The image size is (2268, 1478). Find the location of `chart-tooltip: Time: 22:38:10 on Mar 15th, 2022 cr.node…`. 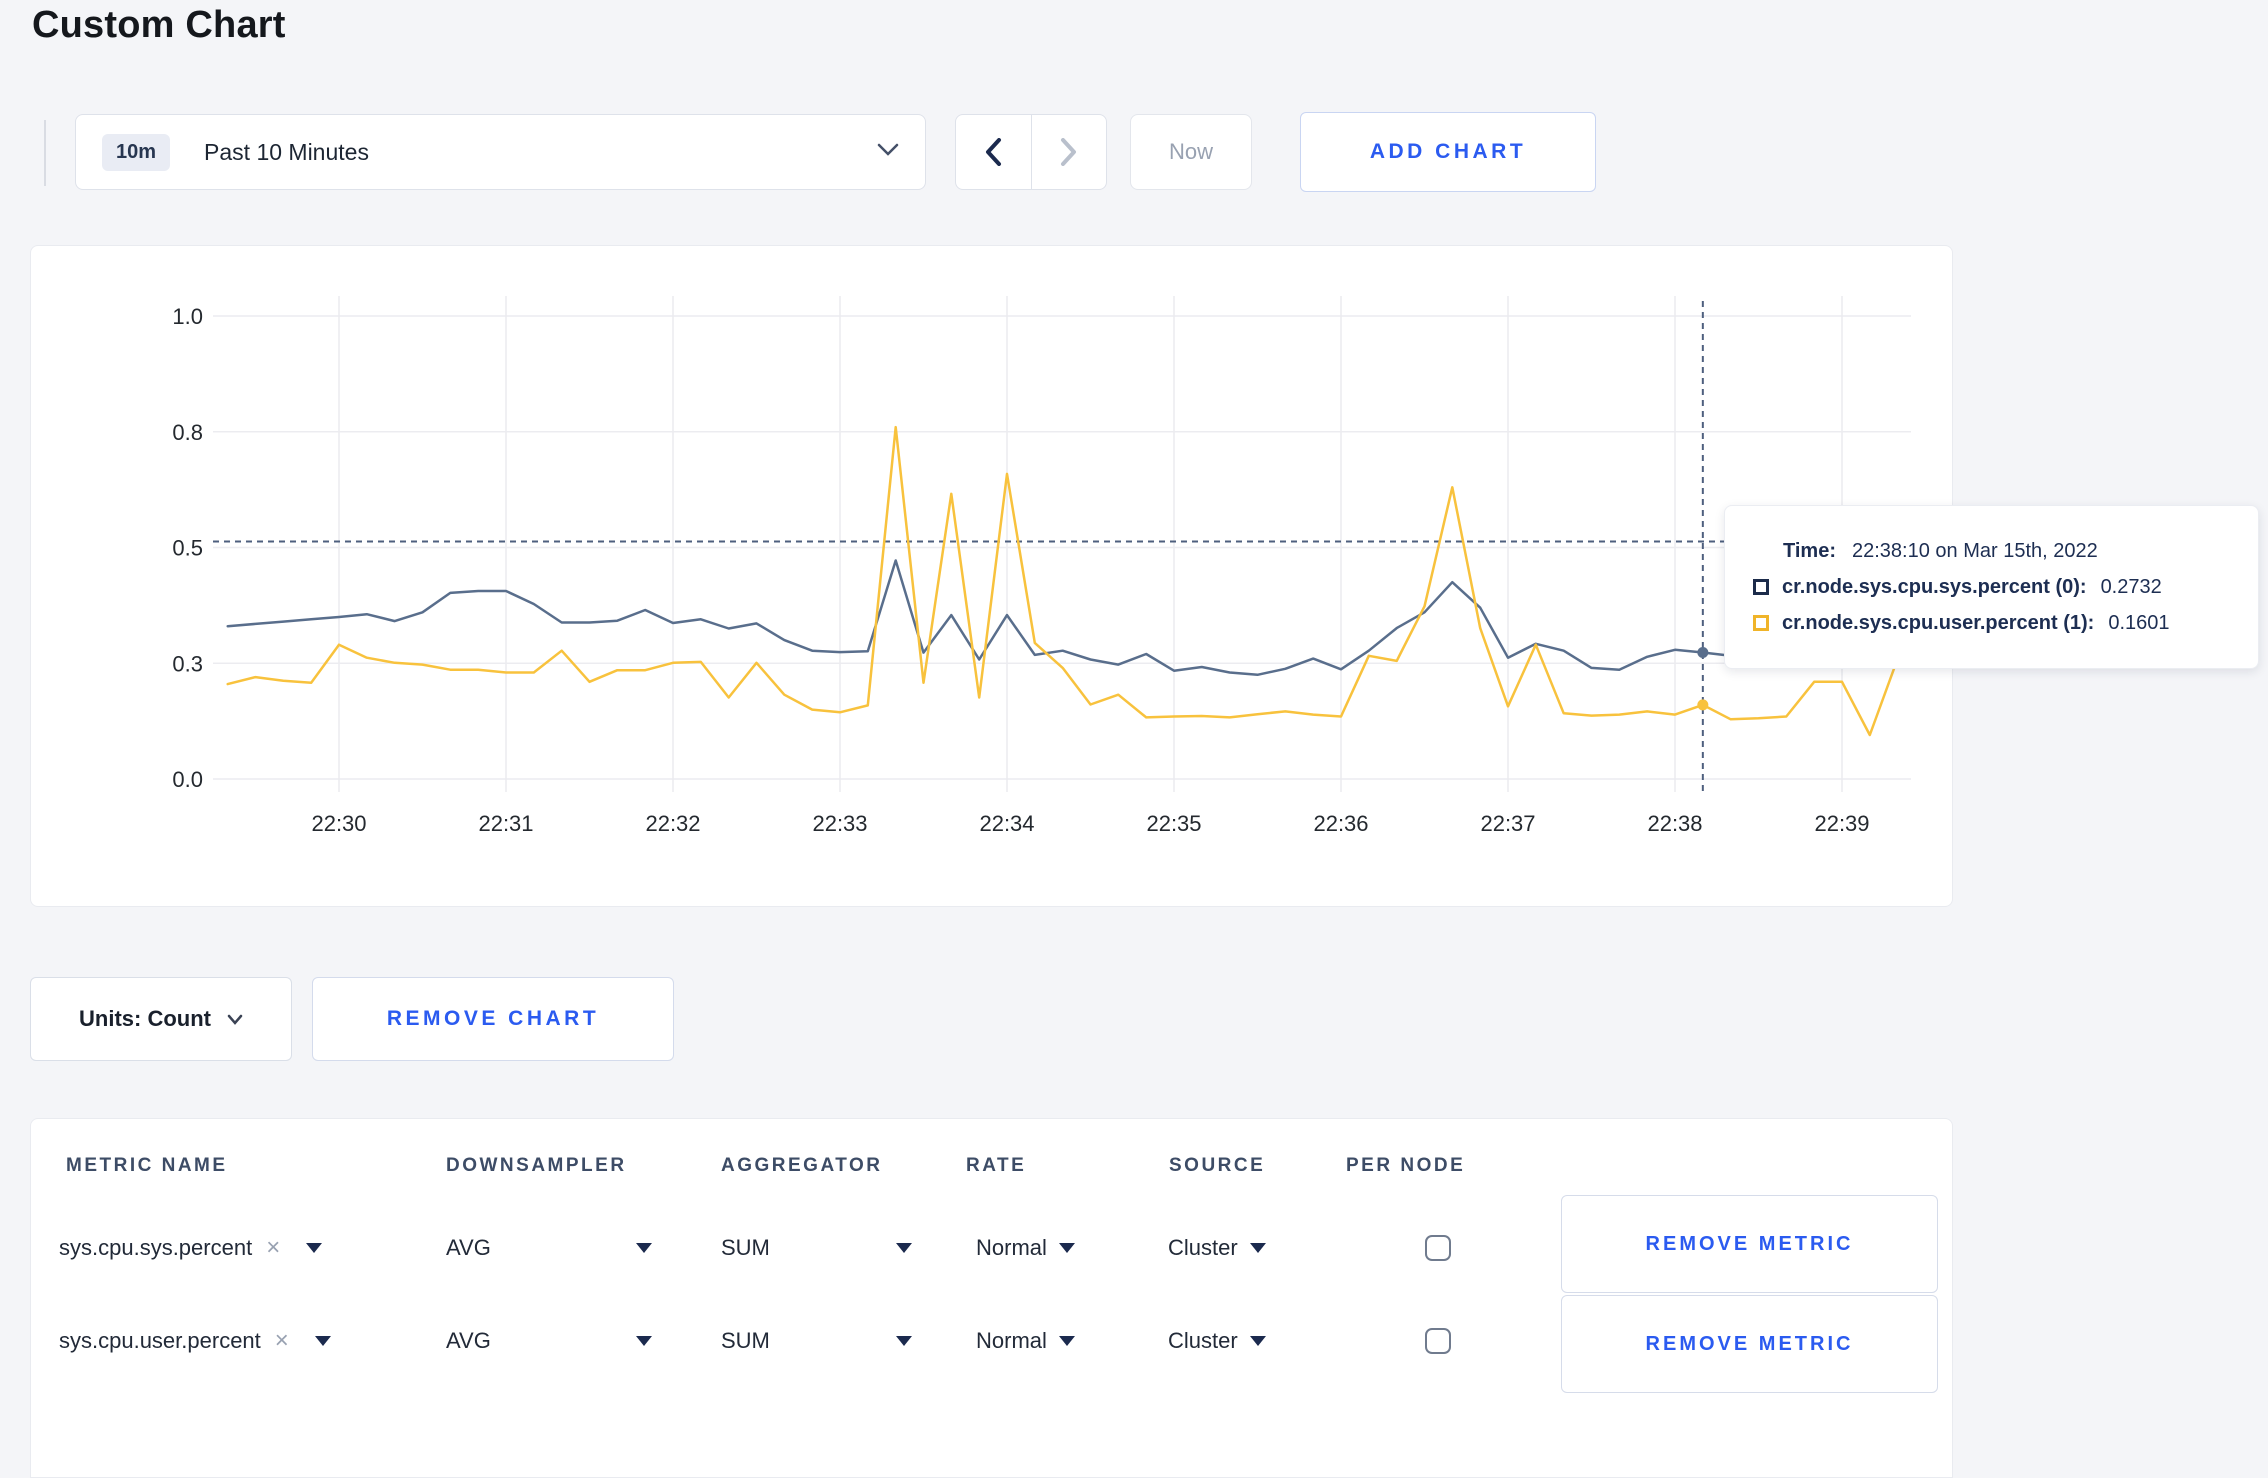

chart-tooltip: Time: 22:38:10 on Mar 15th, 2022 cr.node… is located at coordinates (1991, 587).